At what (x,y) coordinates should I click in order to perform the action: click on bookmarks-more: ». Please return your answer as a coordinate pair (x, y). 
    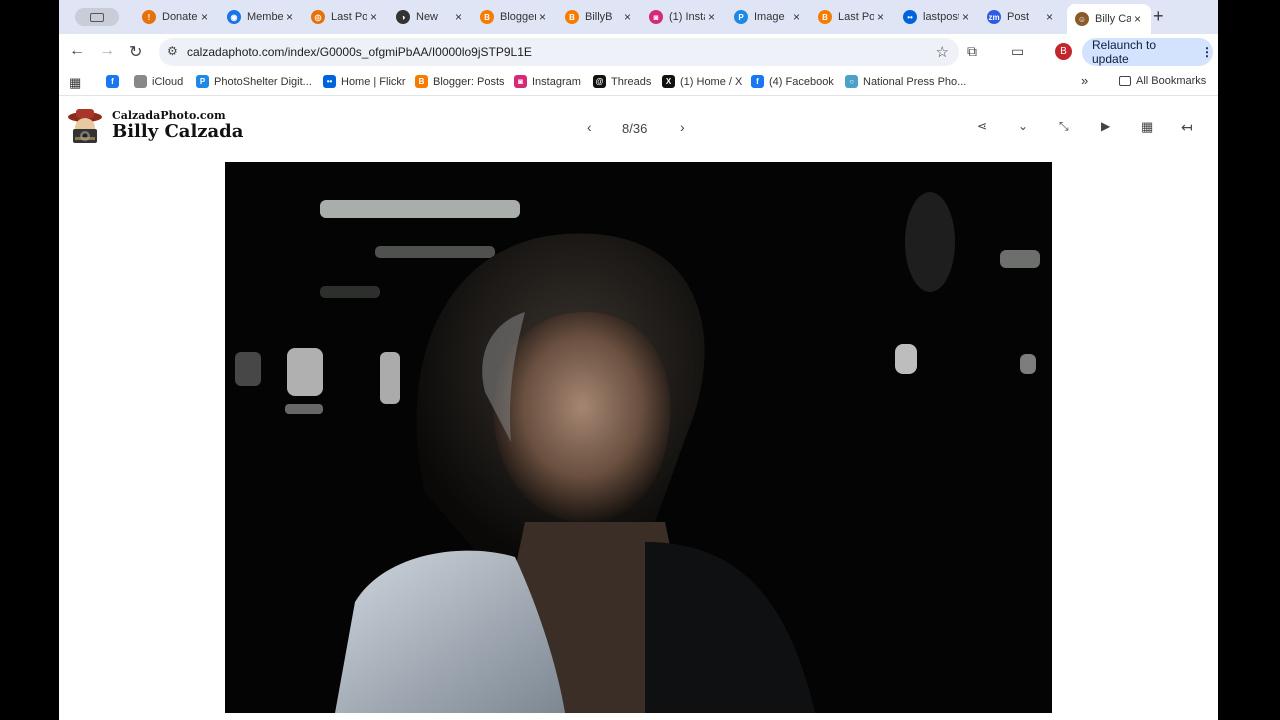
    Looking at the image, I should click on (1084, 80).